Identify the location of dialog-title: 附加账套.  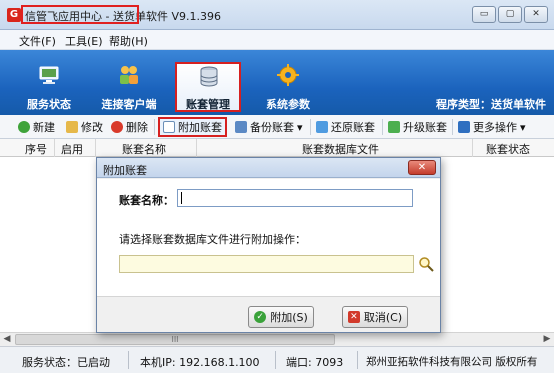
(125, 170).